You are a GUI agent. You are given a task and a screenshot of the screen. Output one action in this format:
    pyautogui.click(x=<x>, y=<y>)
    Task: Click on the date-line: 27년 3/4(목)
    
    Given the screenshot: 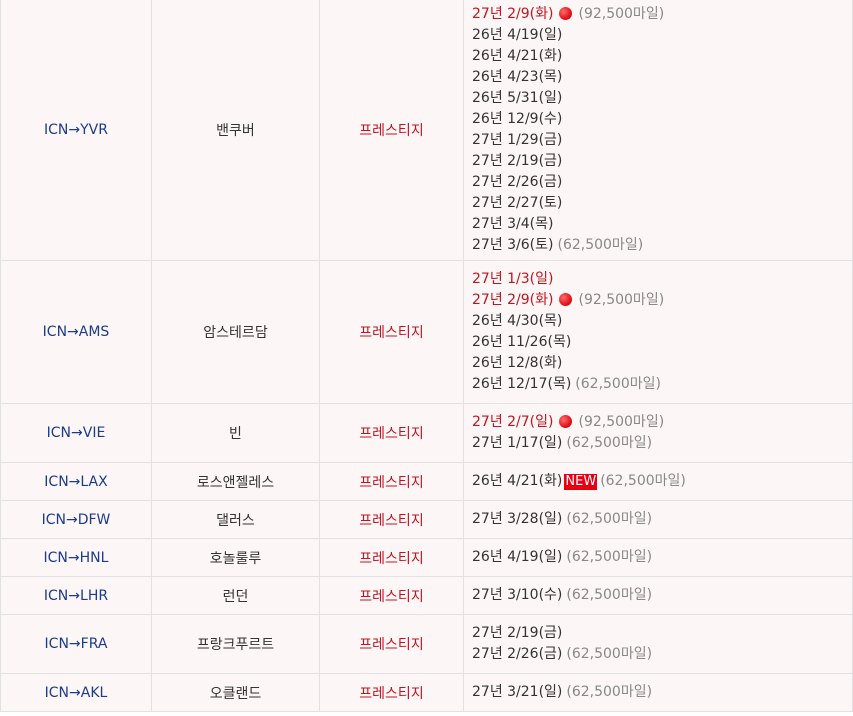 What is the action you would take?
    pyautogui.click(x=662, y=224)
    